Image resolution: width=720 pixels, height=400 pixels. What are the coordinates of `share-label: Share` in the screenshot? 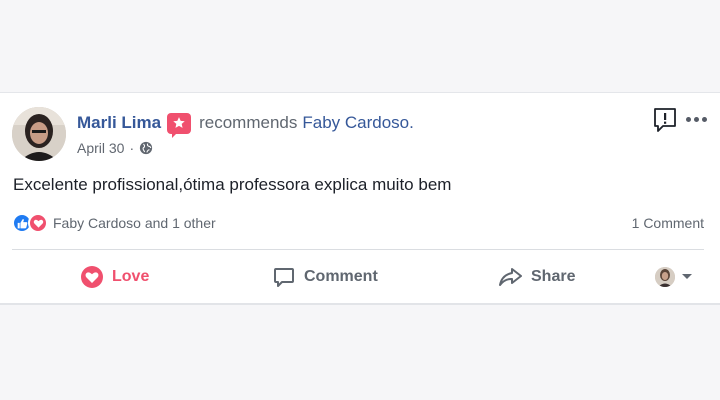 It's located at (553, 276).